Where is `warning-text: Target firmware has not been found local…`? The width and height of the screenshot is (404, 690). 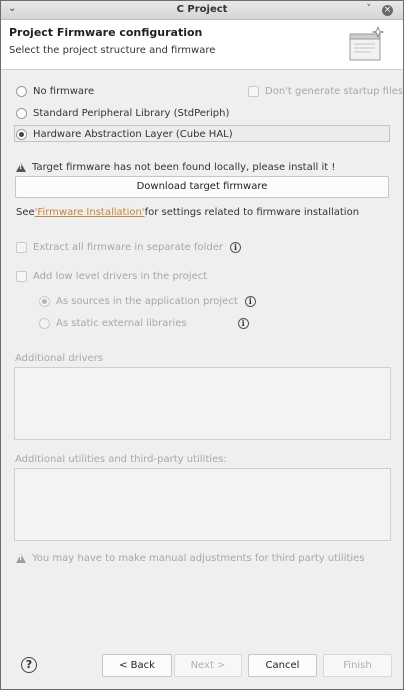
warning-text: Target firmware has not been found local… is located at coordinates (184, 167).